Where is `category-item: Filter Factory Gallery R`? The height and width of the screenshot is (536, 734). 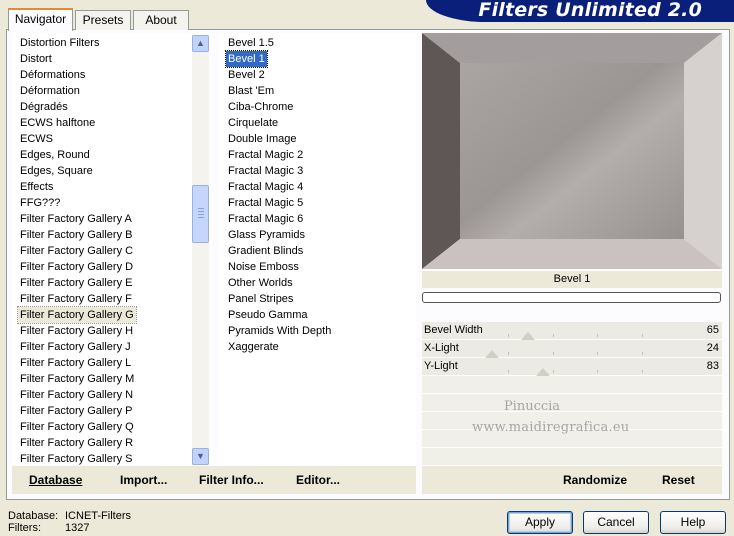
category-item: Filter Factory Gallery R is located at coordinates (76, 443).